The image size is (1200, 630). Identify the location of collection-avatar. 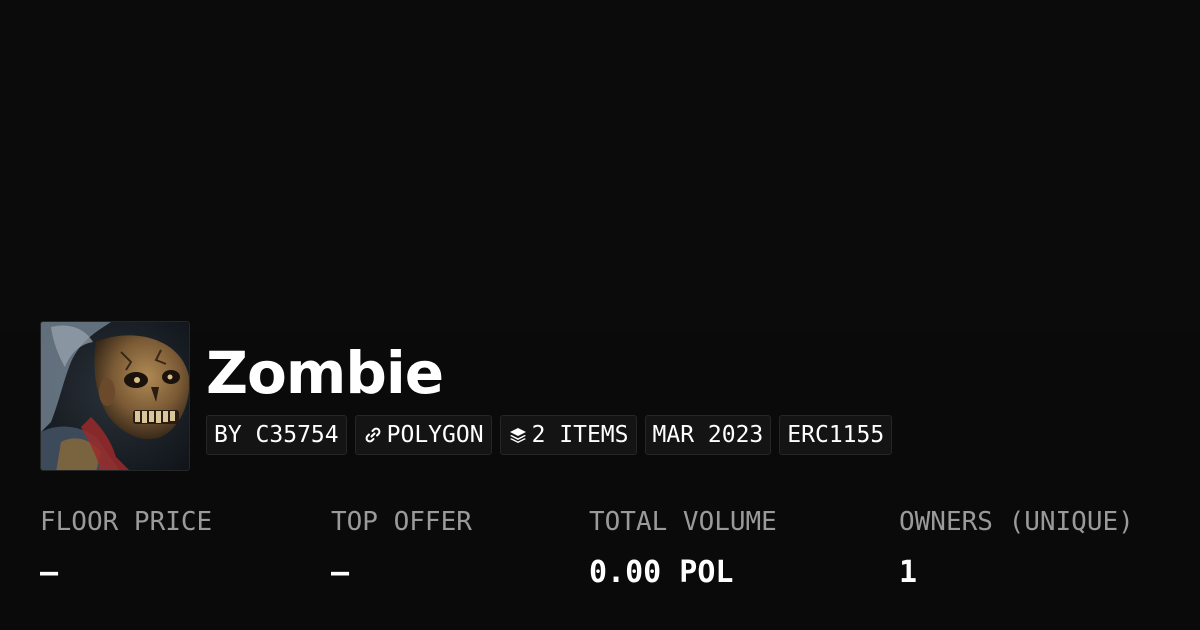
(115, 396).